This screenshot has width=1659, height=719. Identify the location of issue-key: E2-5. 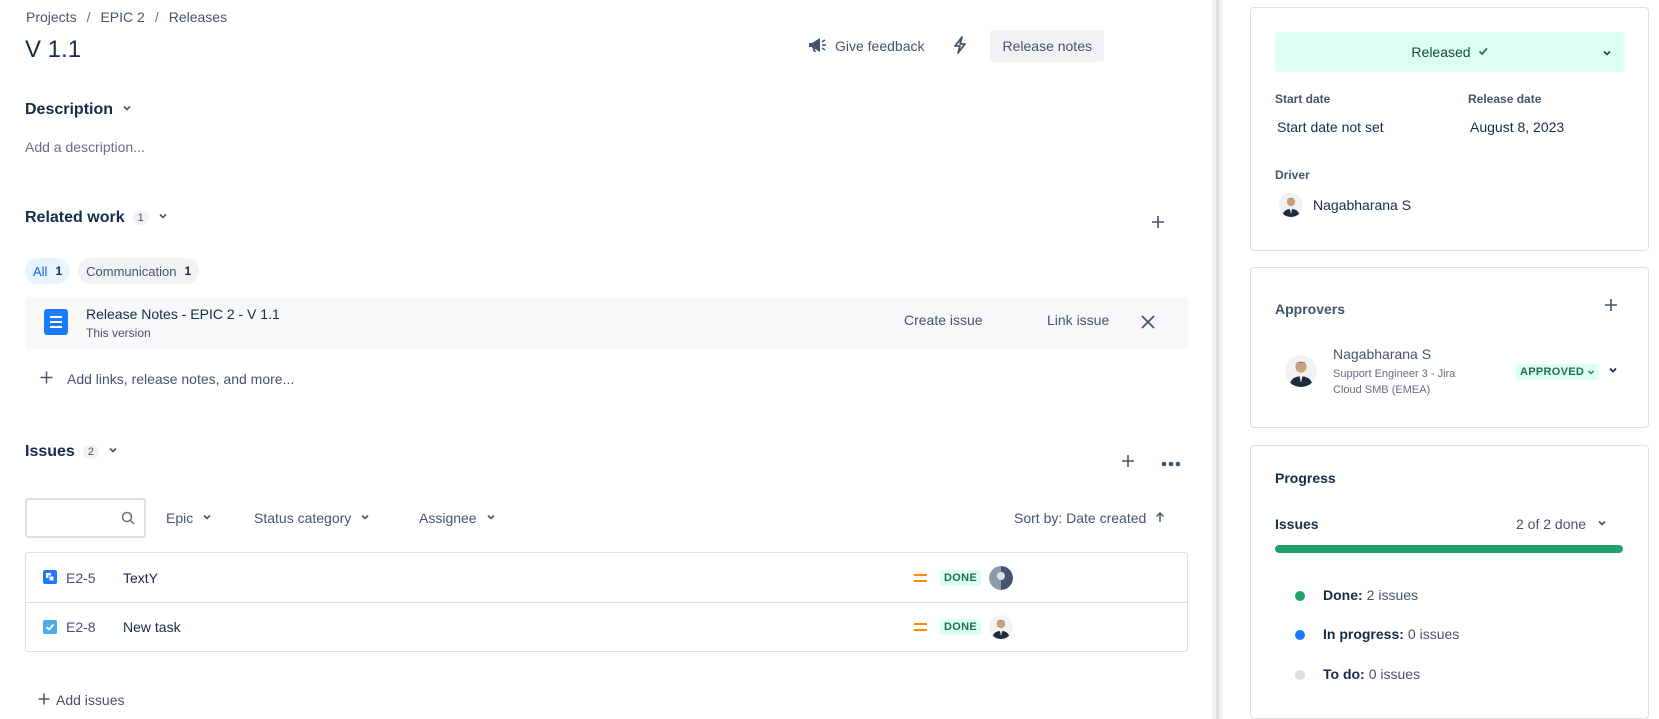
(81, 578).